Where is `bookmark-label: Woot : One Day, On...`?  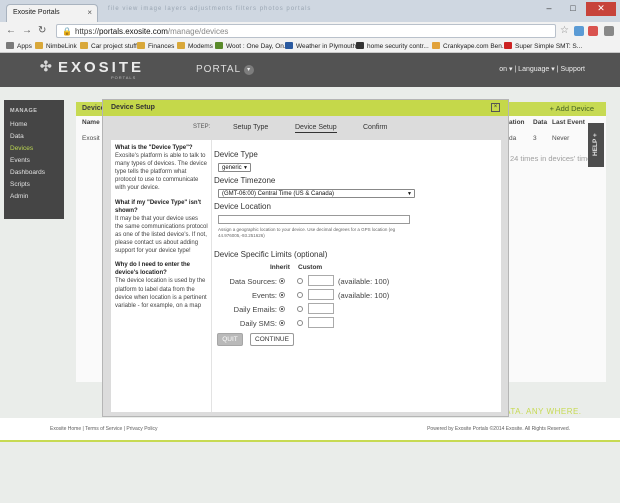
bookmark-label: Woot : One Day, On... is located at coordinates (258, 46).